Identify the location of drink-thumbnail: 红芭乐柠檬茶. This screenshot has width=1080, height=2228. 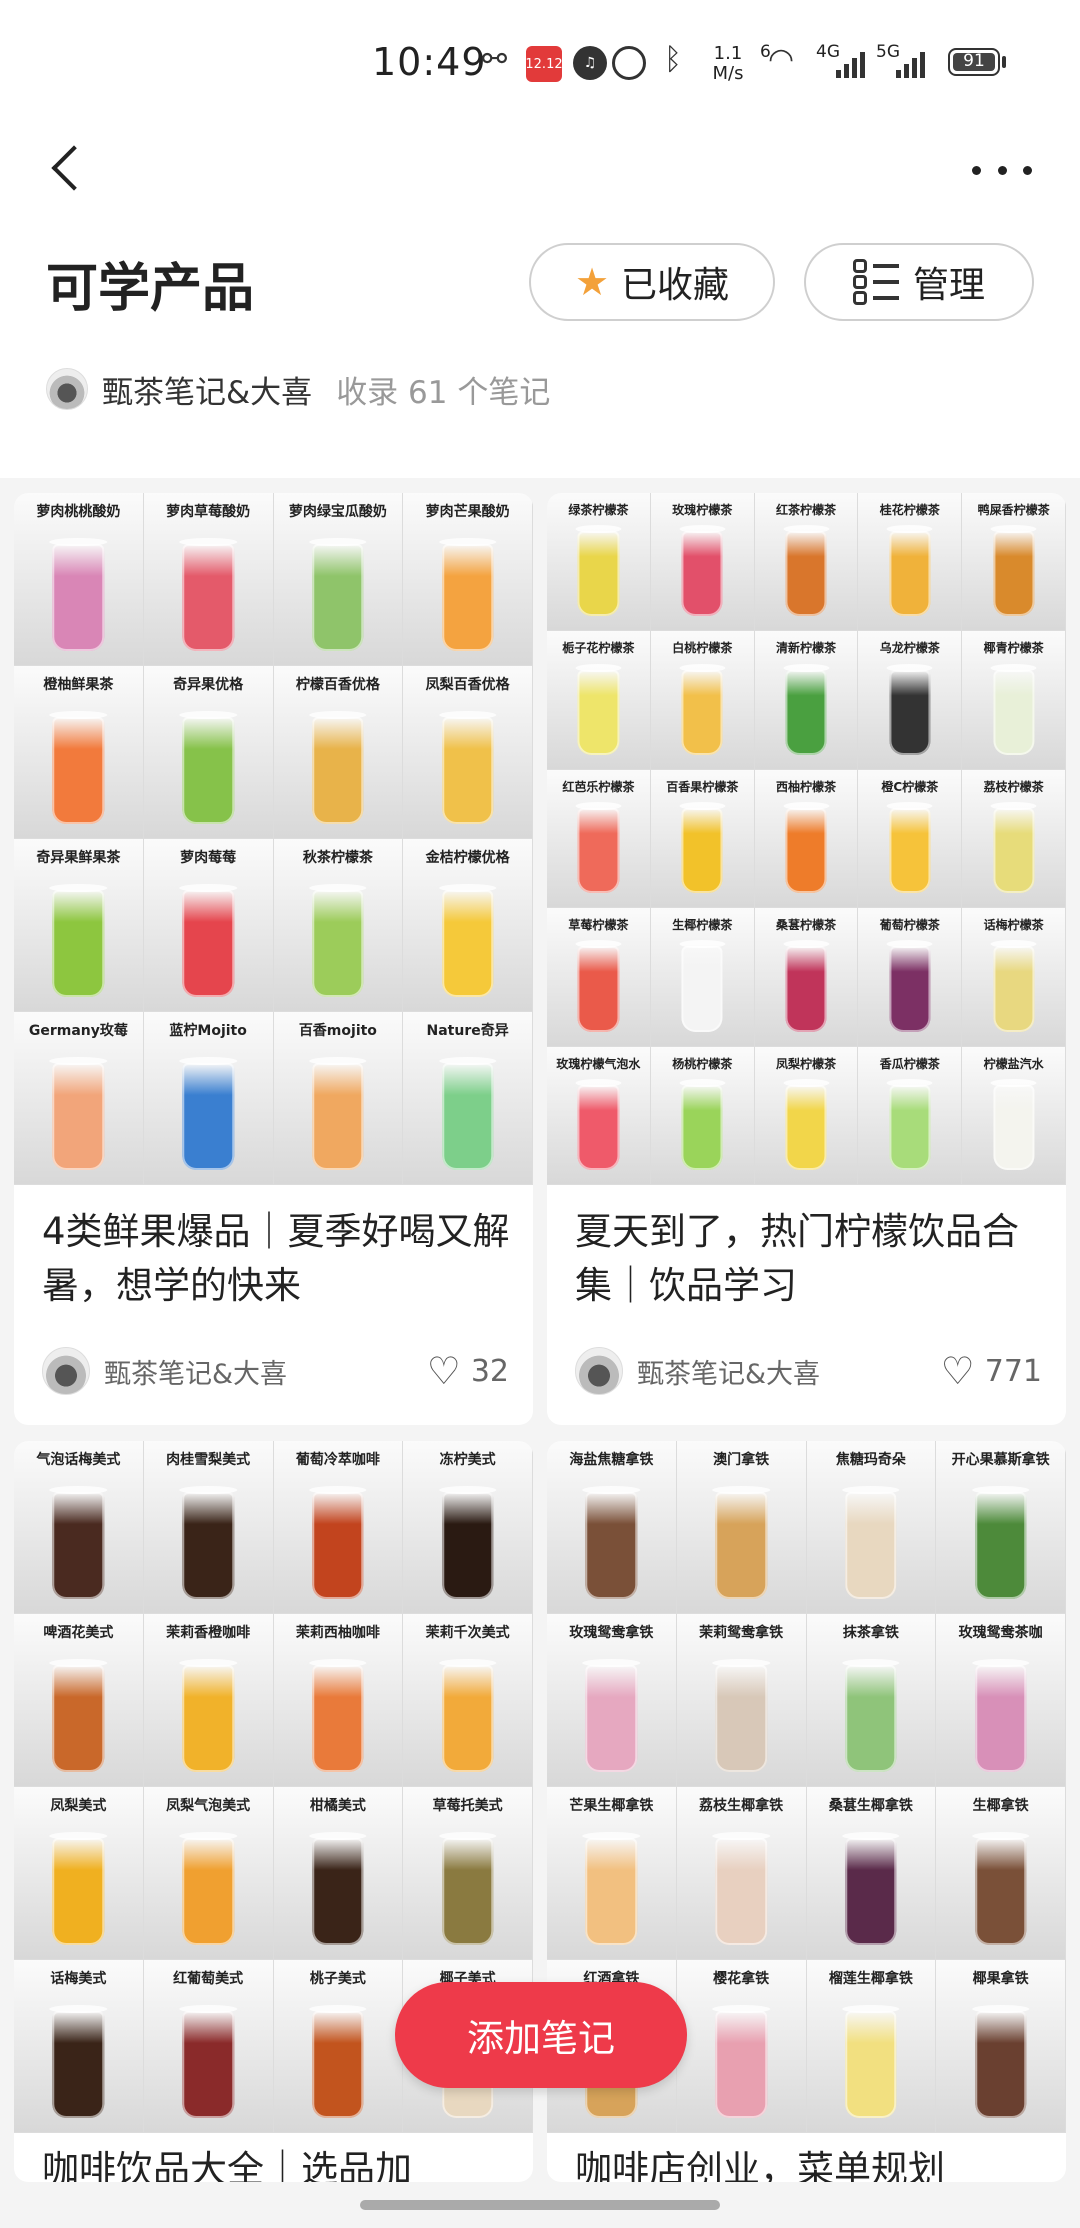
(599, 839).